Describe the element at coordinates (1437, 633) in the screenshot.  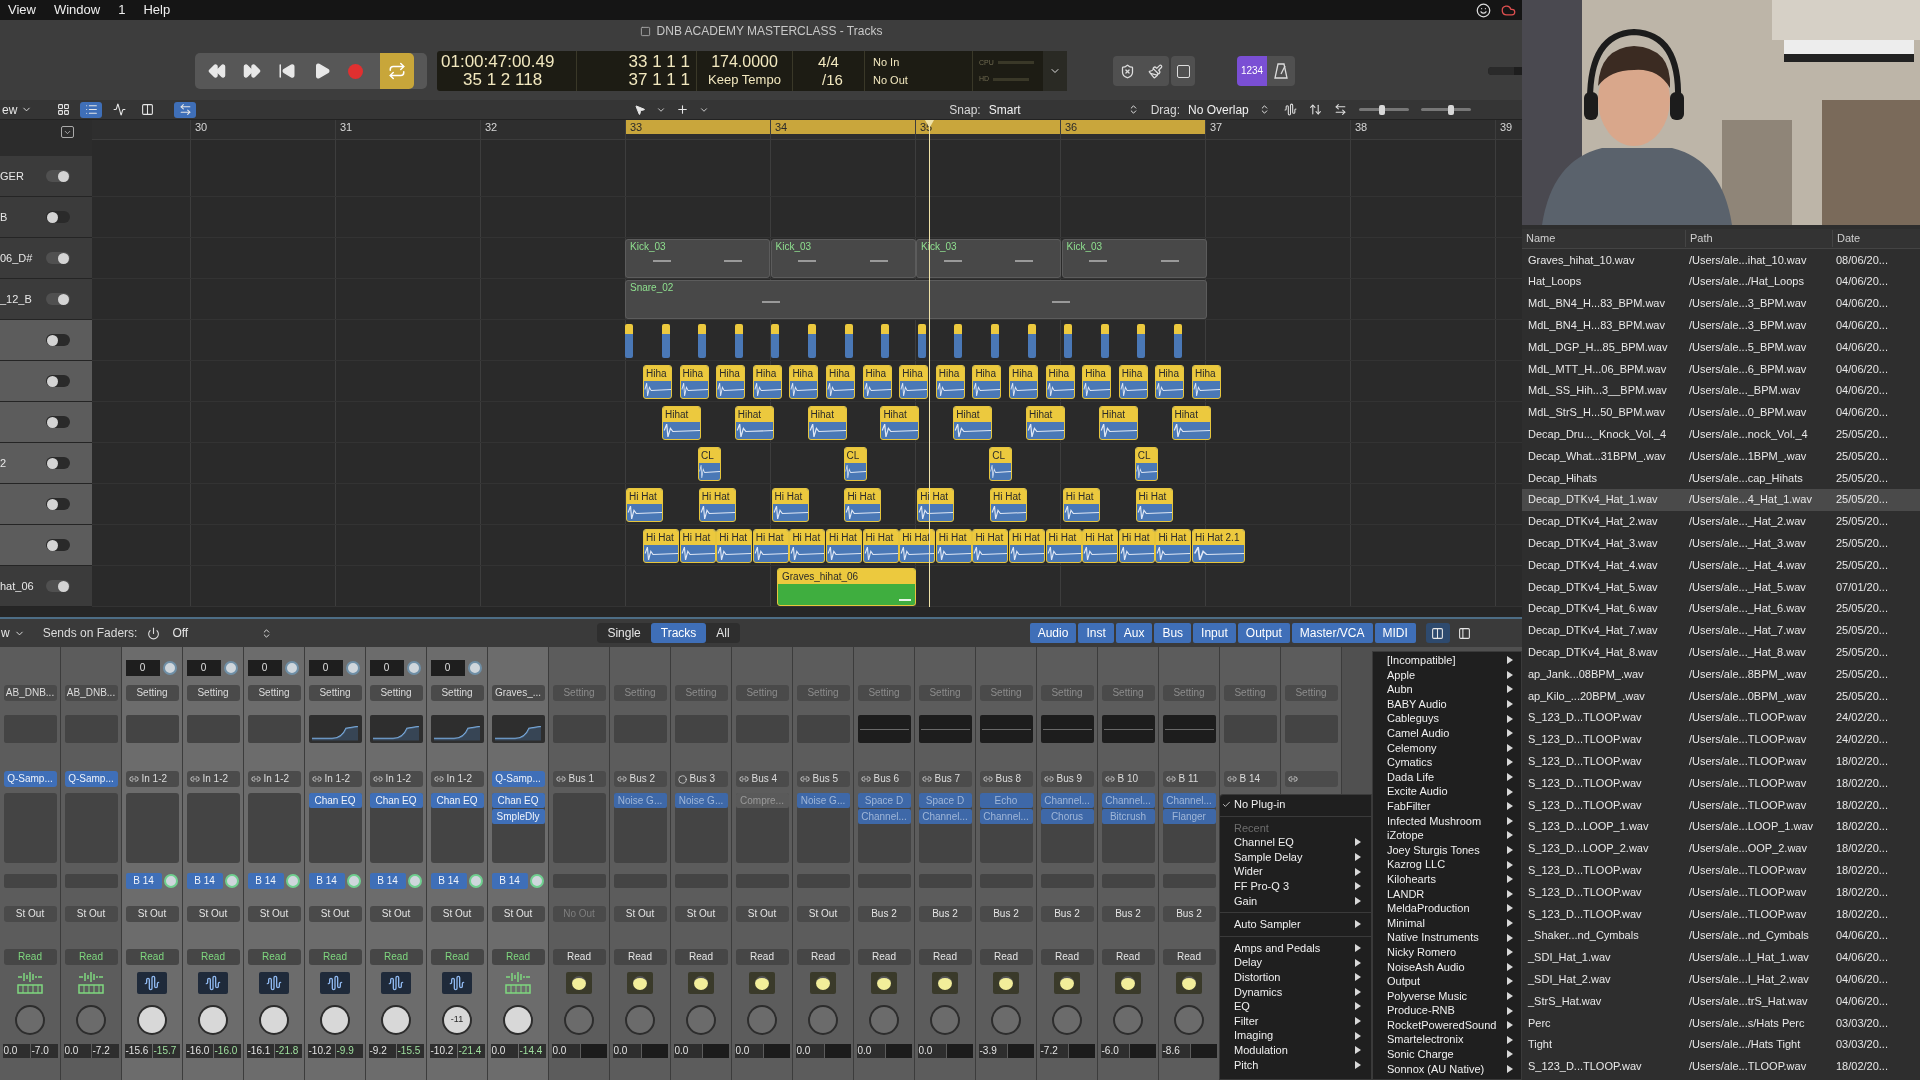
I see `columns-button` at that location.